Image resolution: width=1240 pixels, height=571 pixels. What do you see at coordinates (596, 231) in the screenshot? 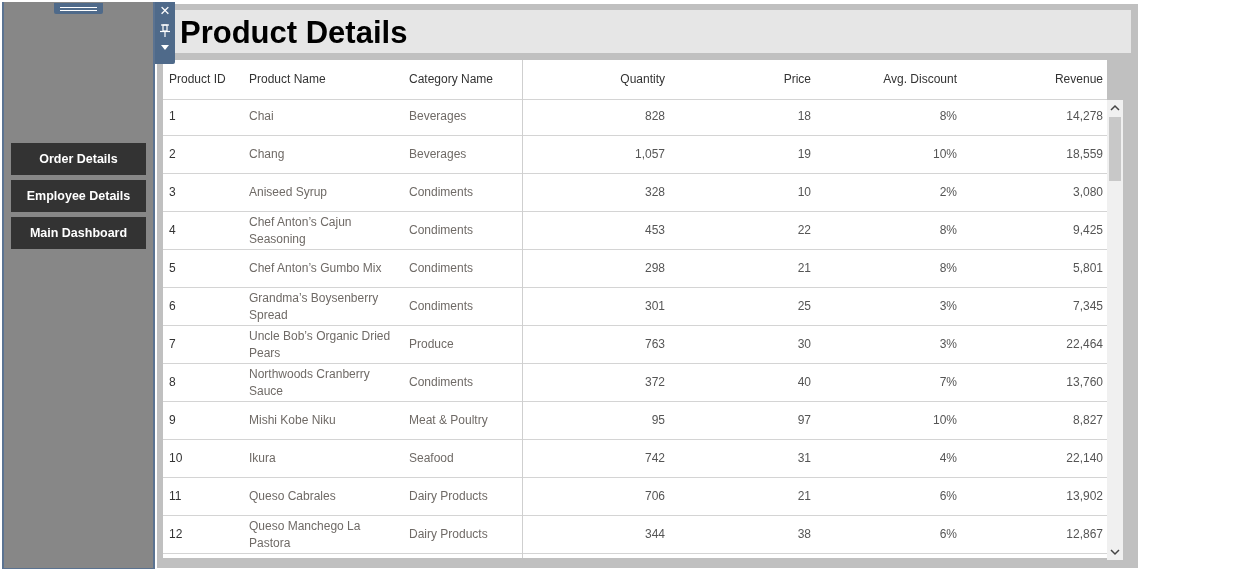
I see `table-cell: 453` at bounding box center [596, 231].